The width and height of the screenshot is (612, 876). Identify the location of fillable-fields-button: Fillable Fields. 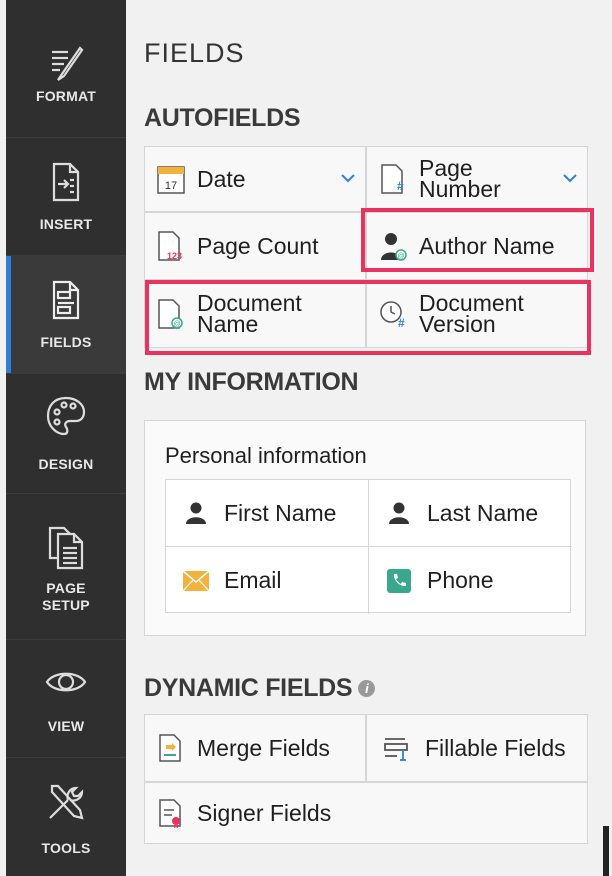
(477, 748).